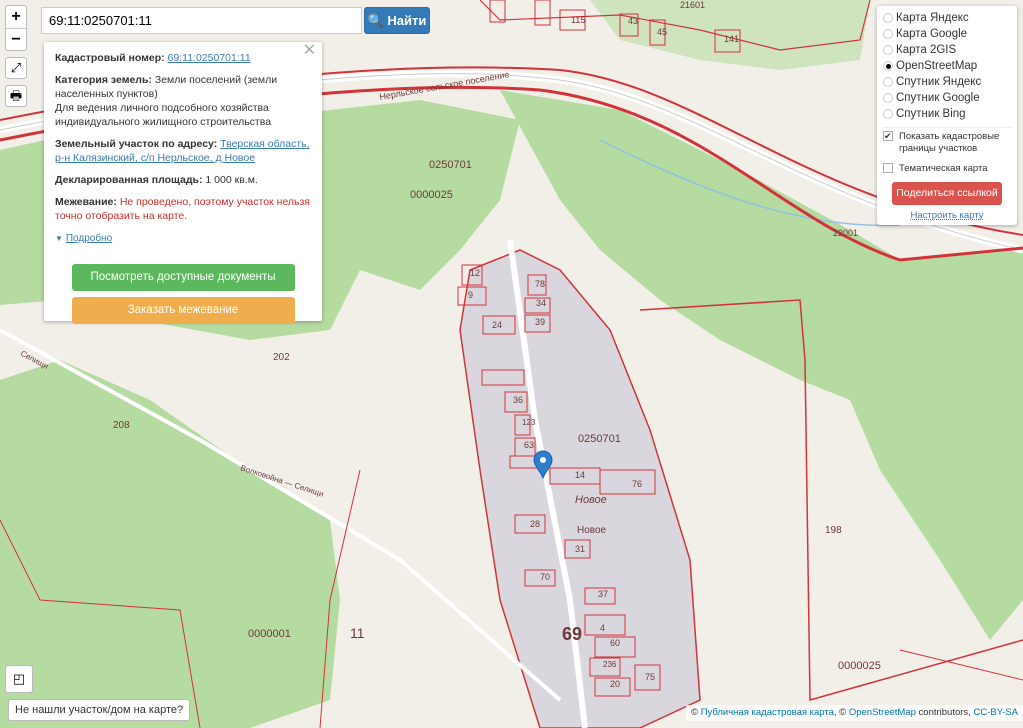 This screenshot has height=728, width=1023. What do you see at coordinates (615, 643) in the screenshot?
I see `map-label: 60` at bounding box center [615, 643].